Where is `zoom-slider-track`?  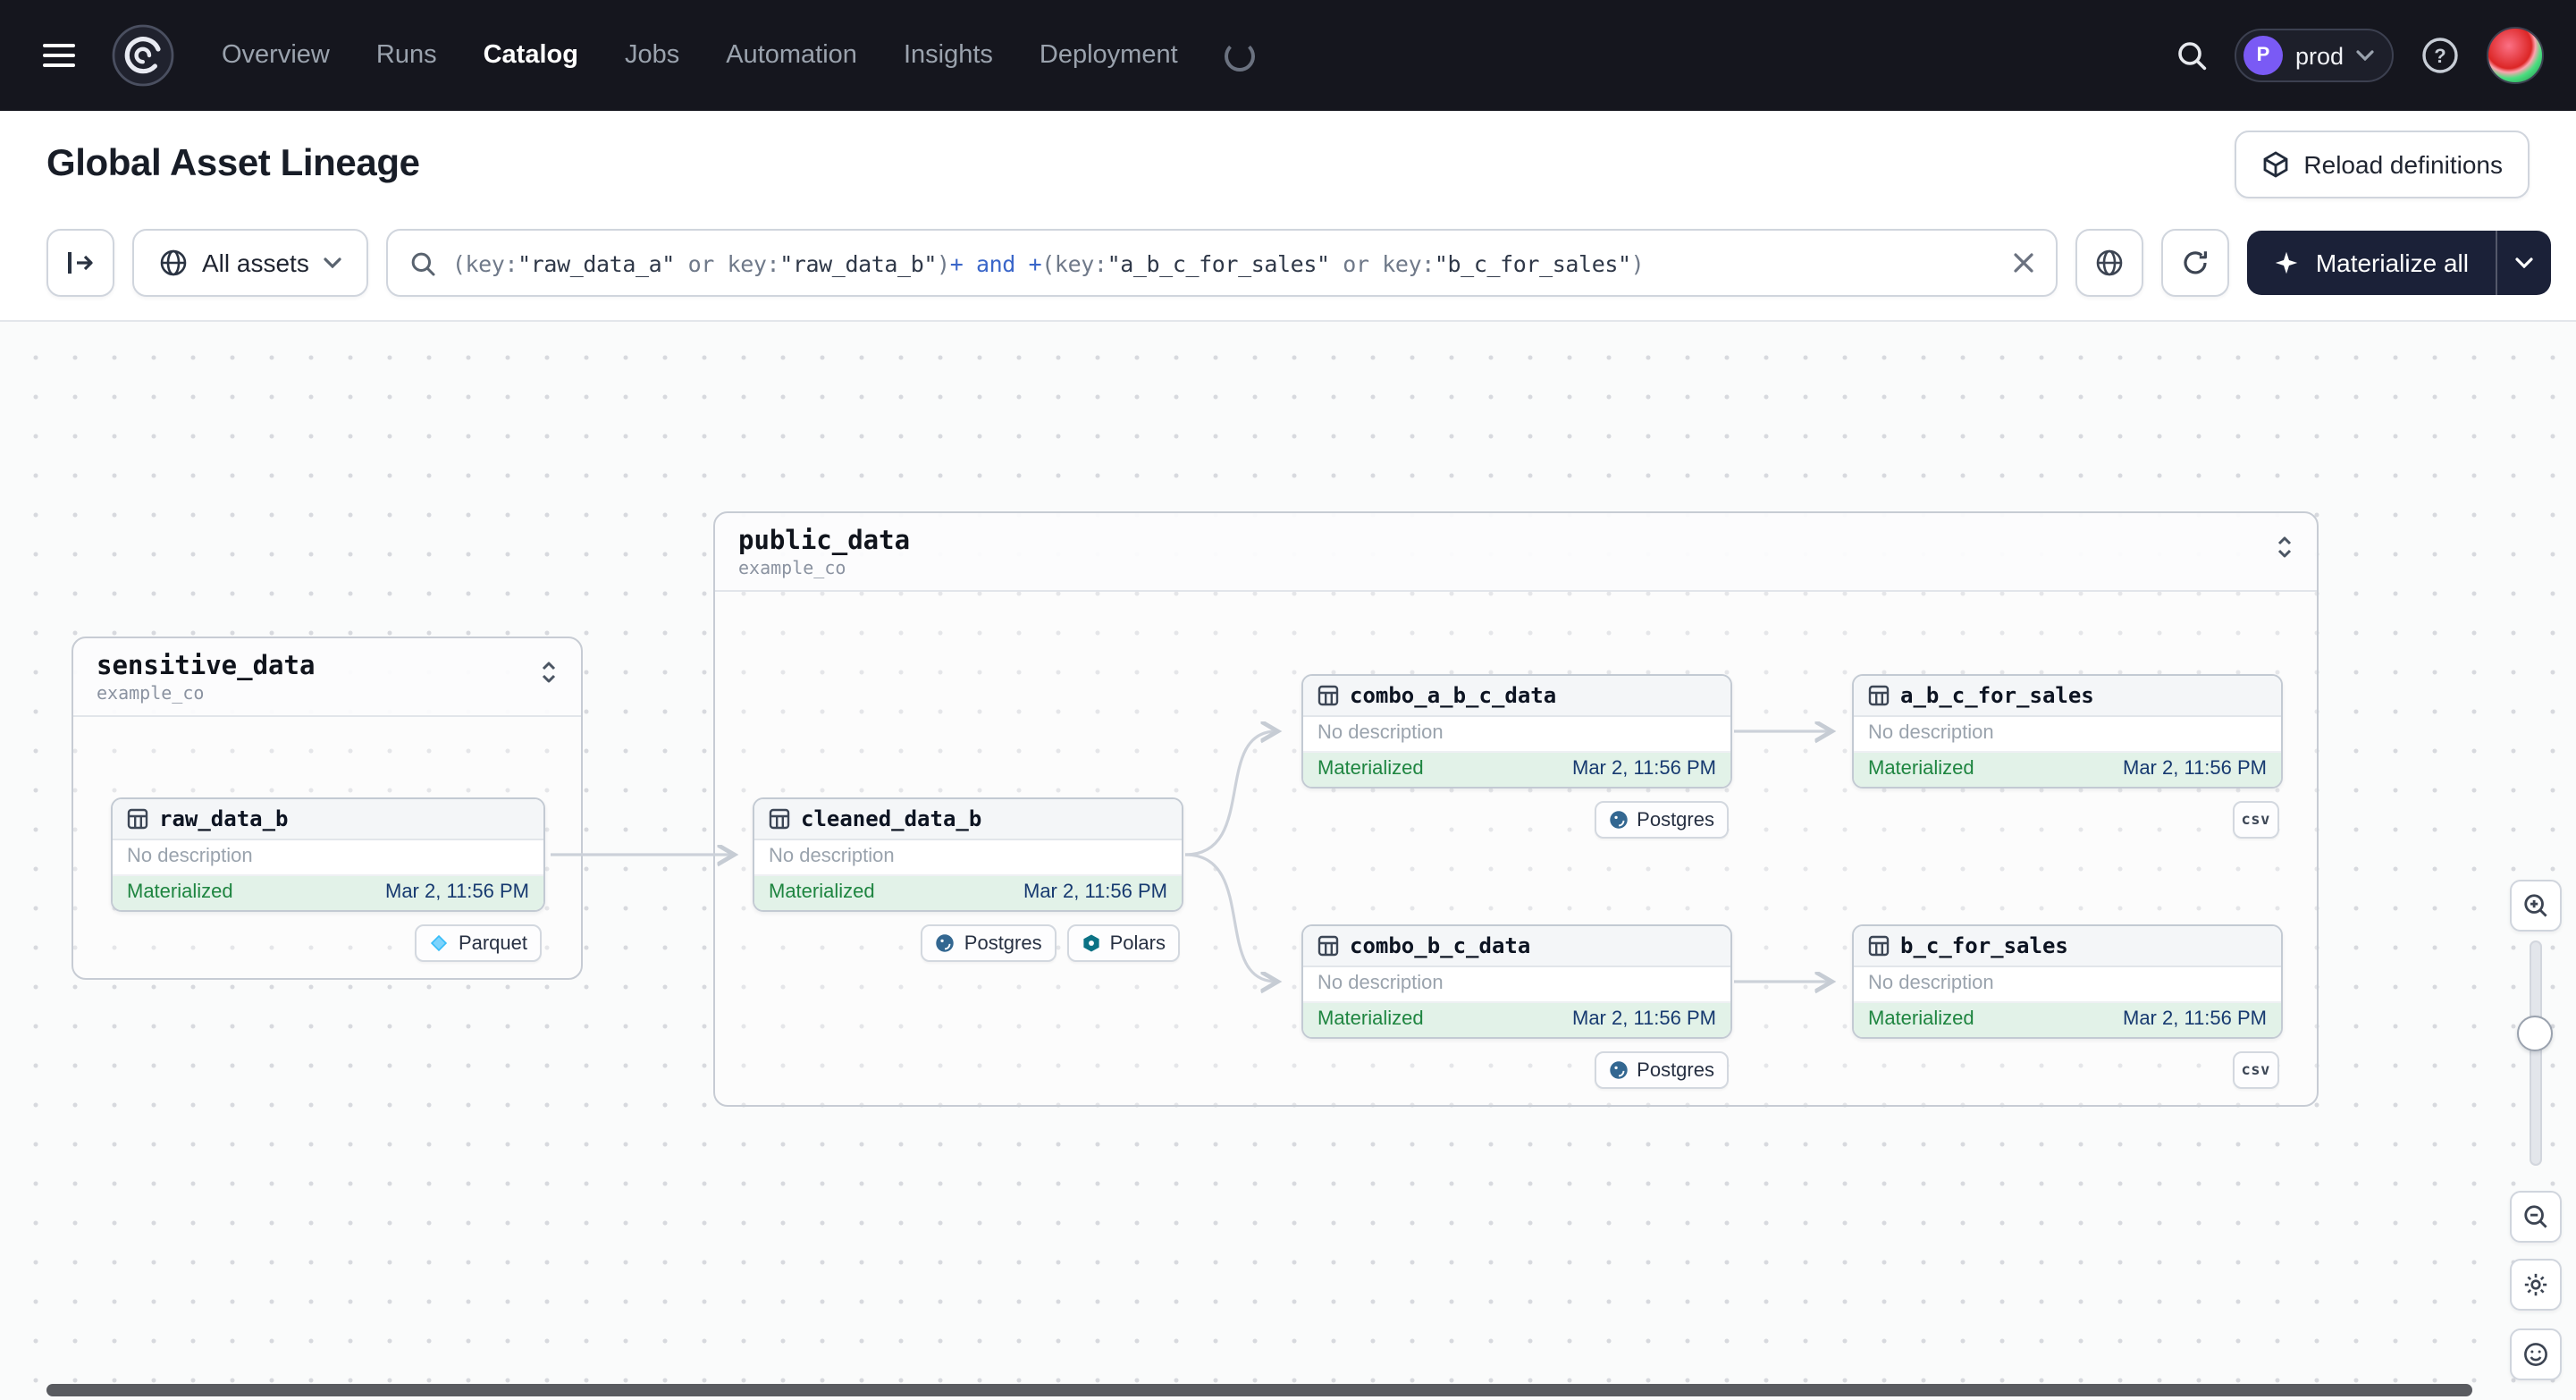
zoom-slider-track is located at coordinates (2536, 1053).